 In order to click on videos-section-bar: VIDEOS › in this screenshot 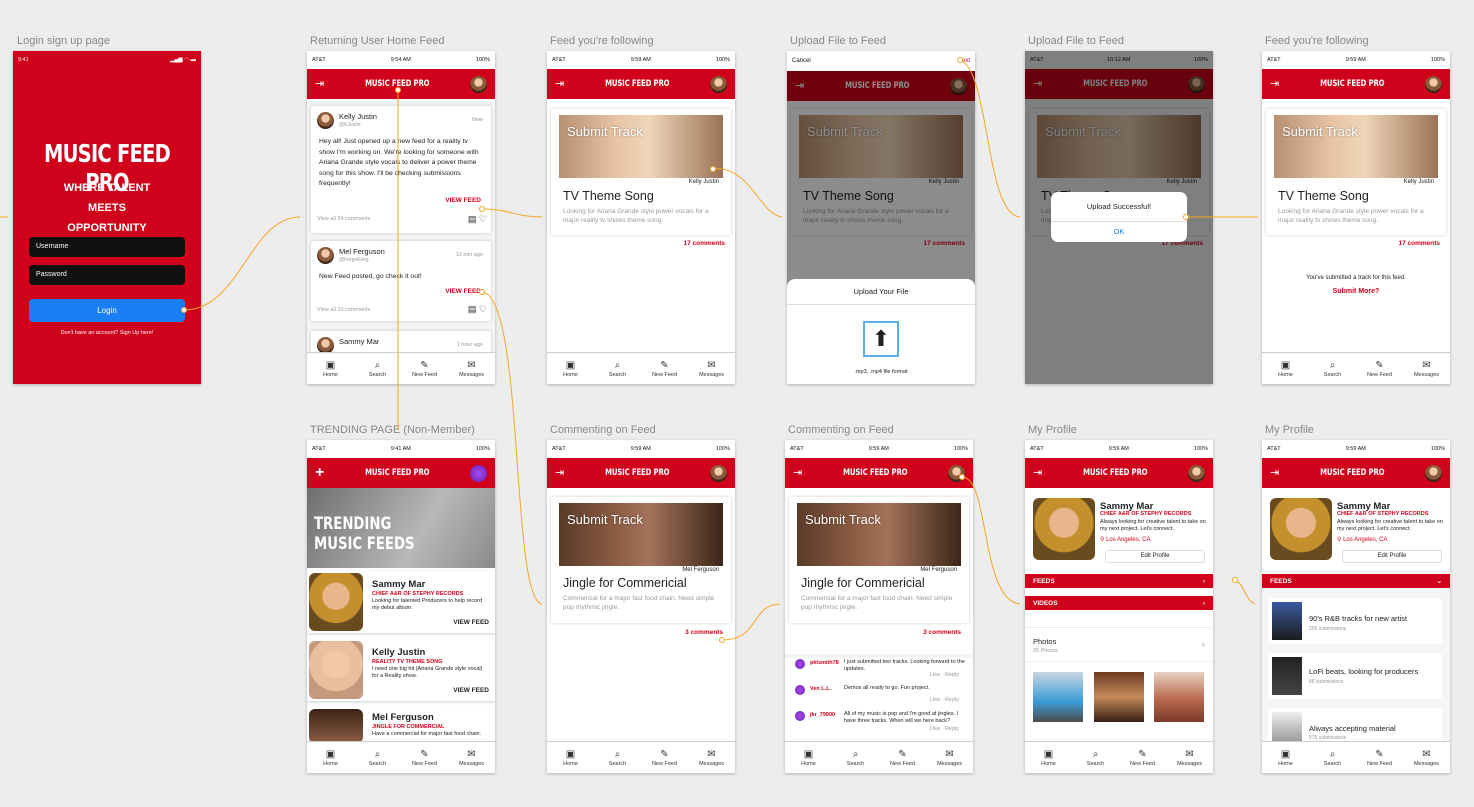, I will do `click(1119, 603)`.